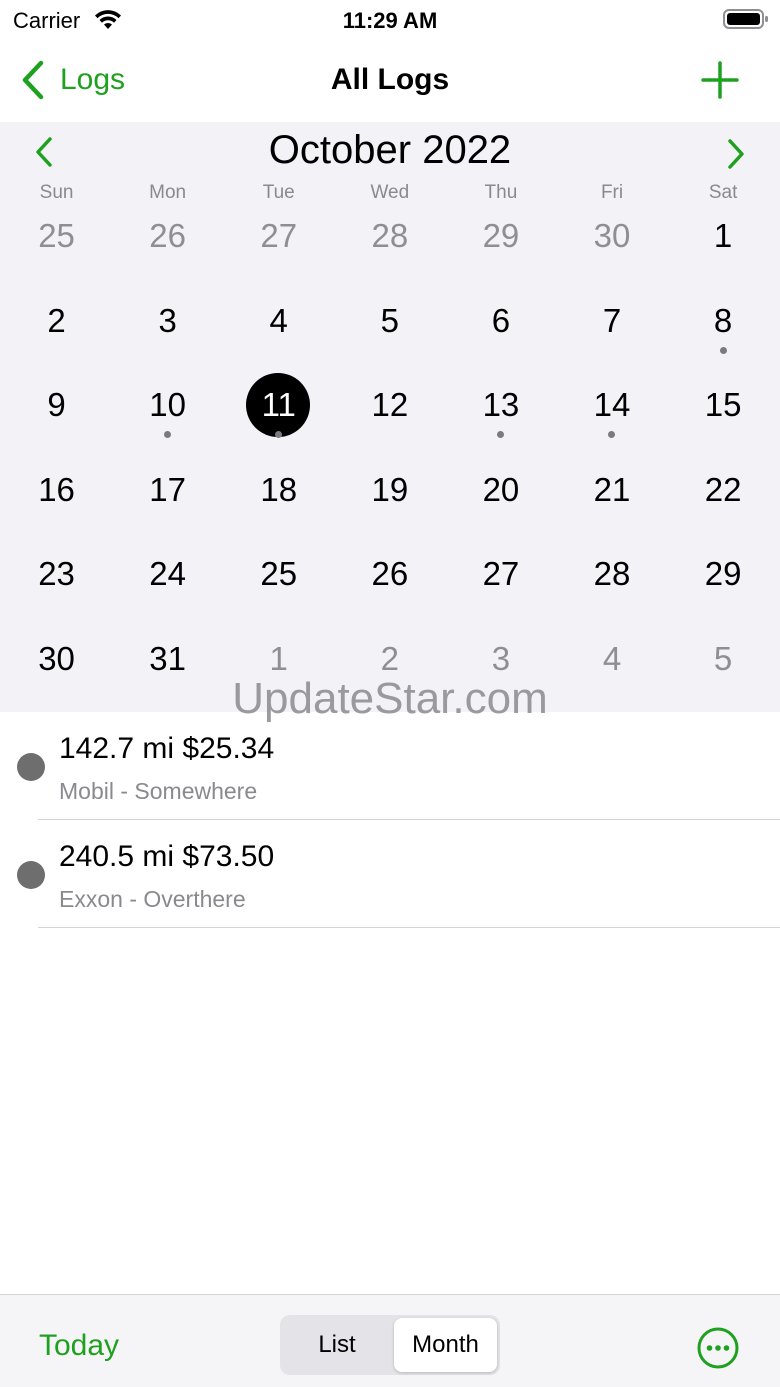 The image size is (780, 1387). I want to click on calendar-day: 8, so click(723, 321).